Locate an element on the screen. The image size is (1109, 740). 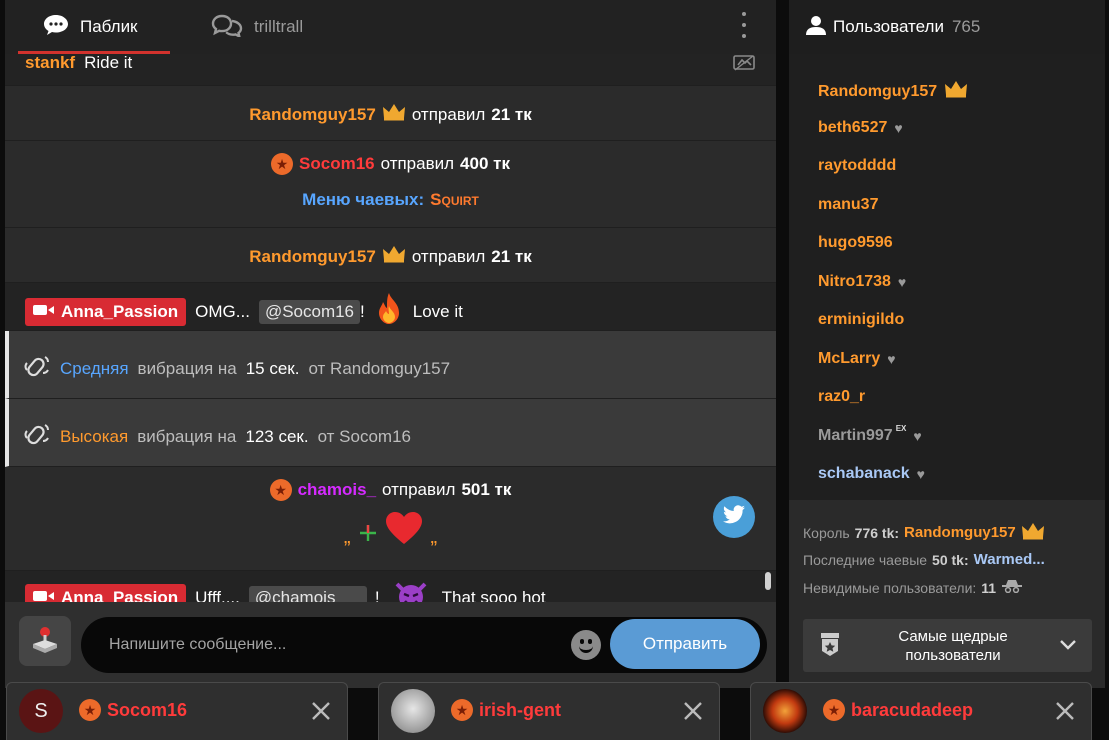
user-name: Randomguy157 is located at coordinates (878, 91).